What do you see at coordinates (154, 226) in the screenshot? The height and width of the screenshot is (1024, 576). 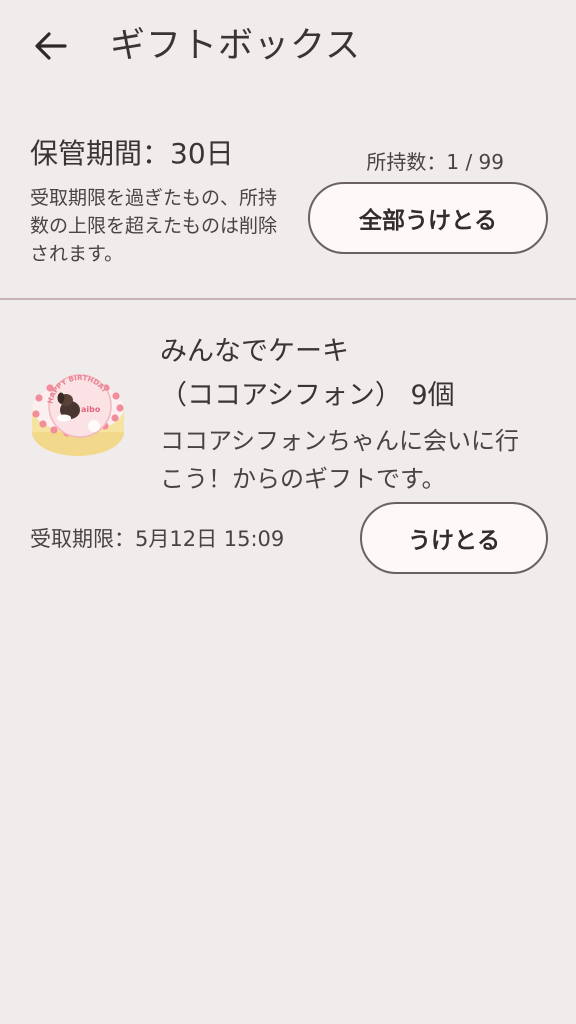 I see `deletion-note: 受取期限を過ぎたもの、所持数の上限を超えたものは削除されます。` at bounding box center [154, 226].